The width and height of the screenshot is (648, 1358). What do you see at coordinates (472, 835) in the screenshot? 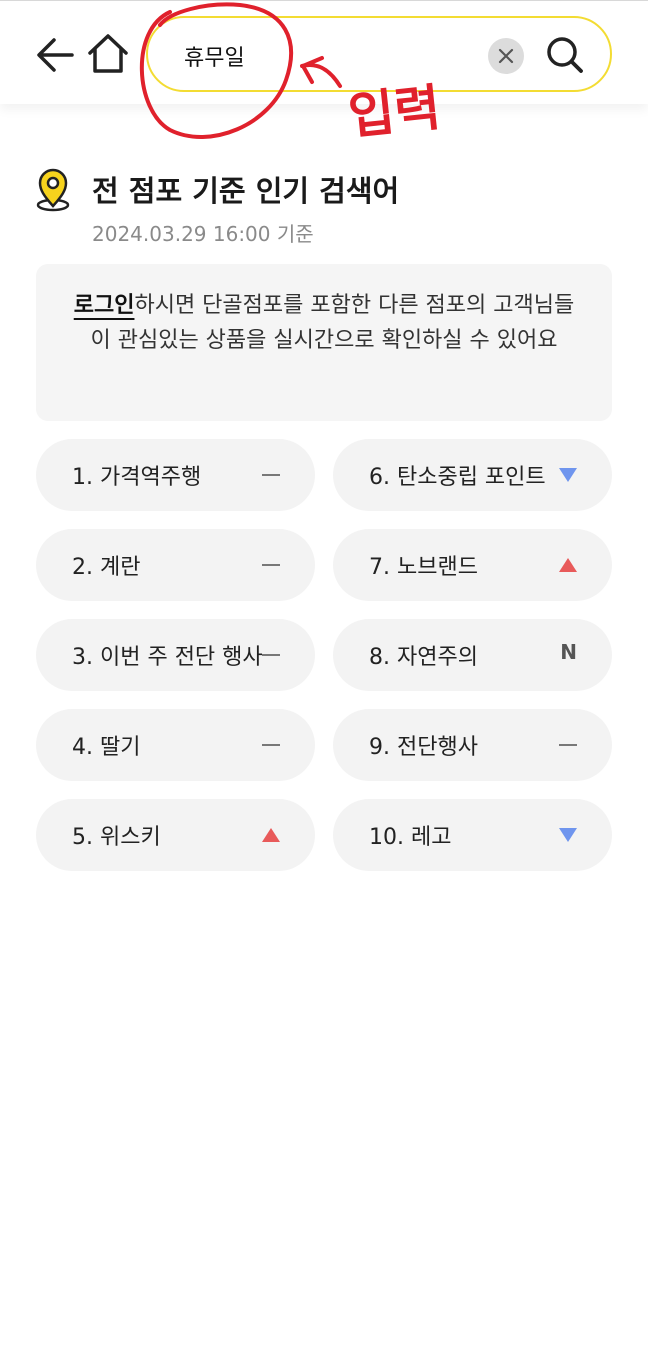
I see `ranking-item: 10. 레고` at bounding box center [472, 835].